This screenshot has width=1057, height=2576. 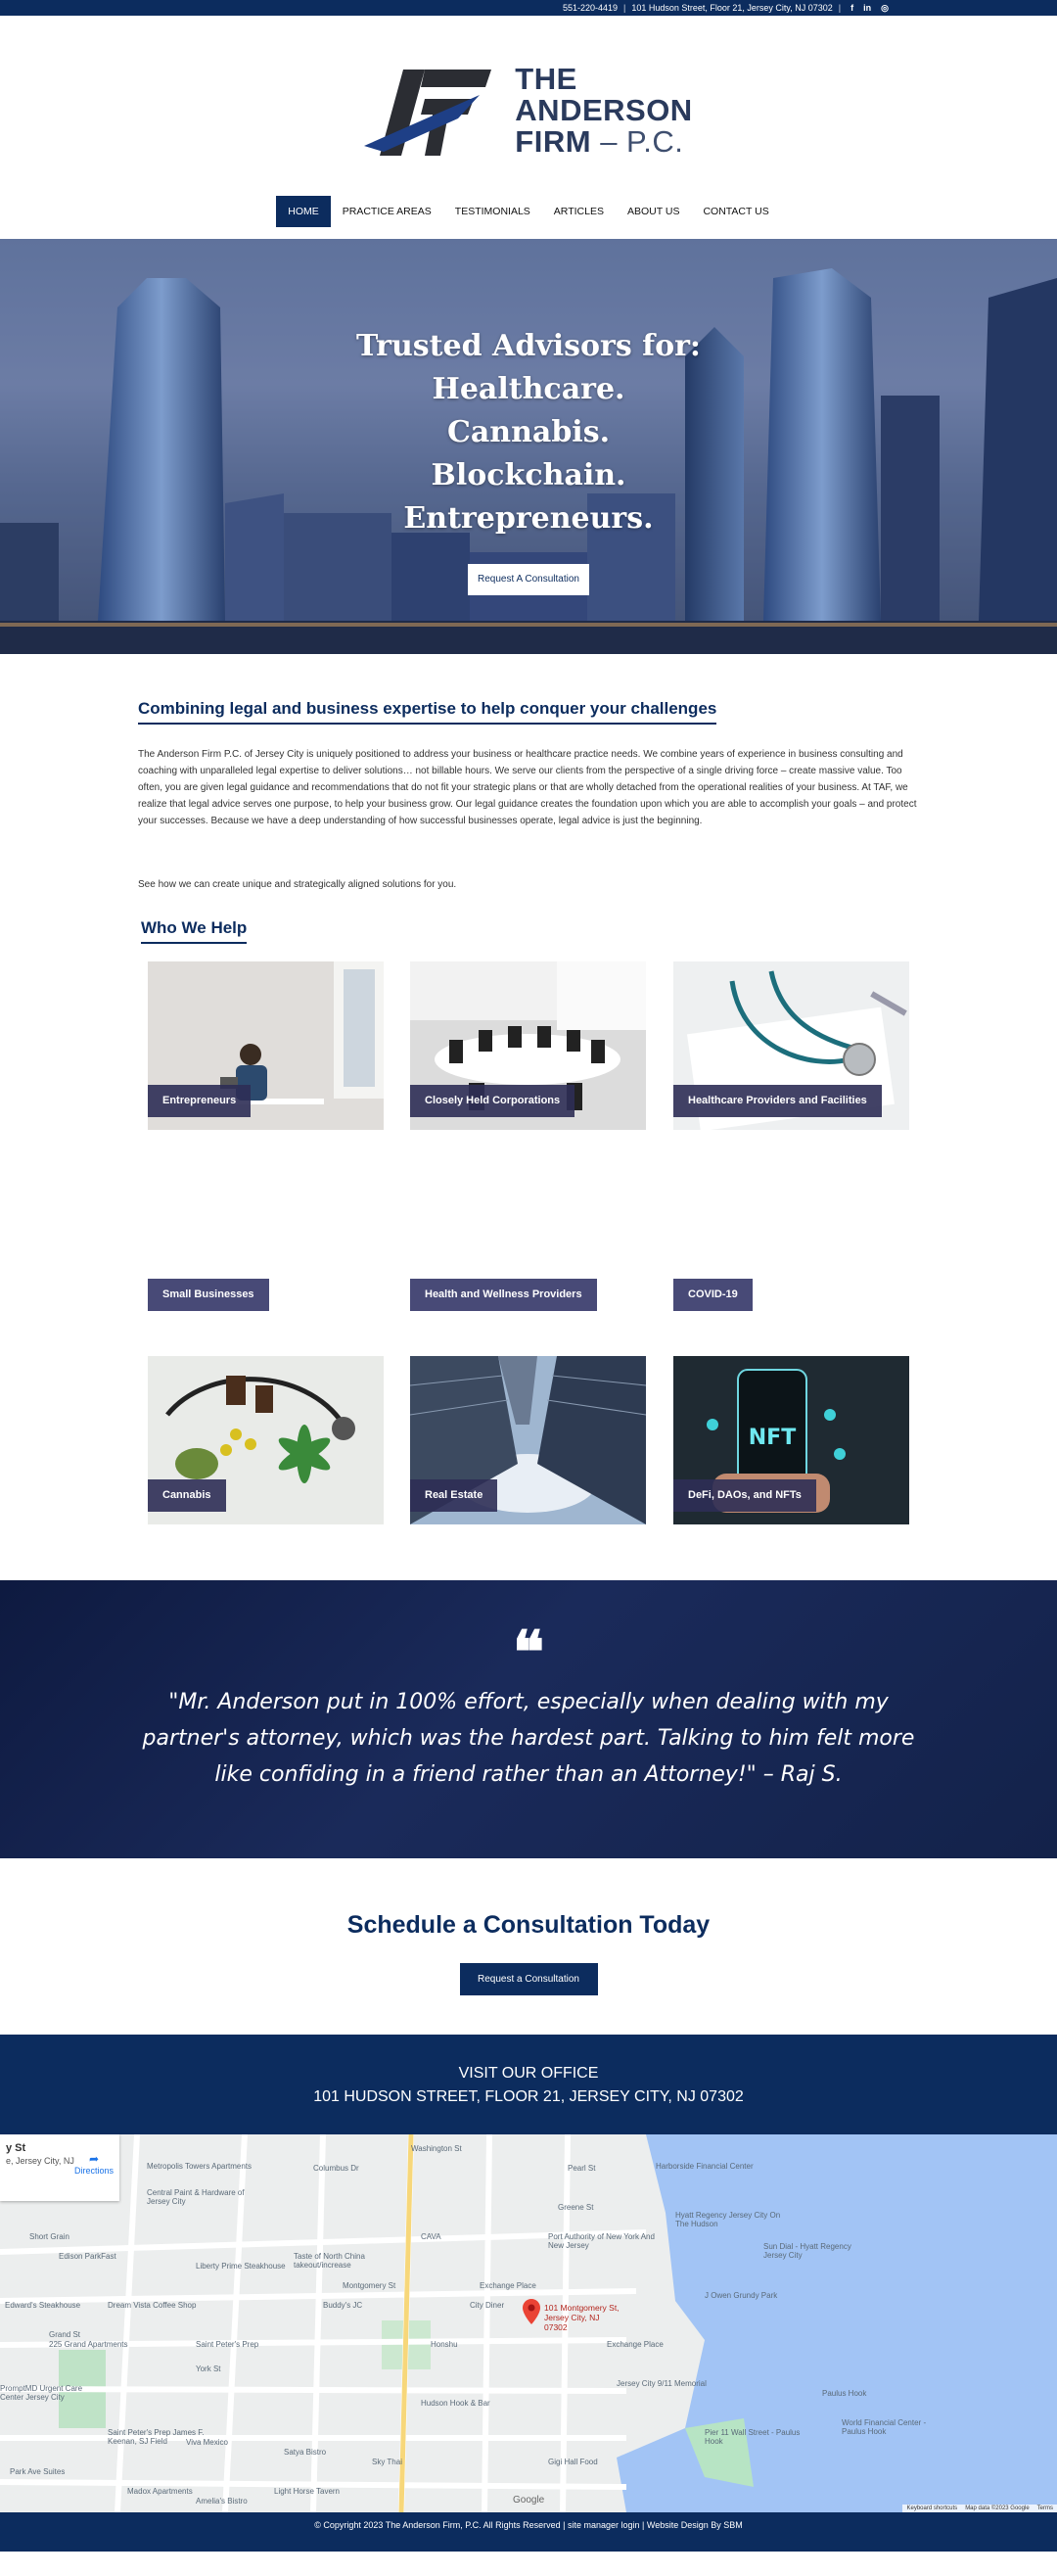 What do you see at coordinates (642, 142) in the screenshot?
I see `logo-pc: – P.C.` at bounding box center [642, 142].